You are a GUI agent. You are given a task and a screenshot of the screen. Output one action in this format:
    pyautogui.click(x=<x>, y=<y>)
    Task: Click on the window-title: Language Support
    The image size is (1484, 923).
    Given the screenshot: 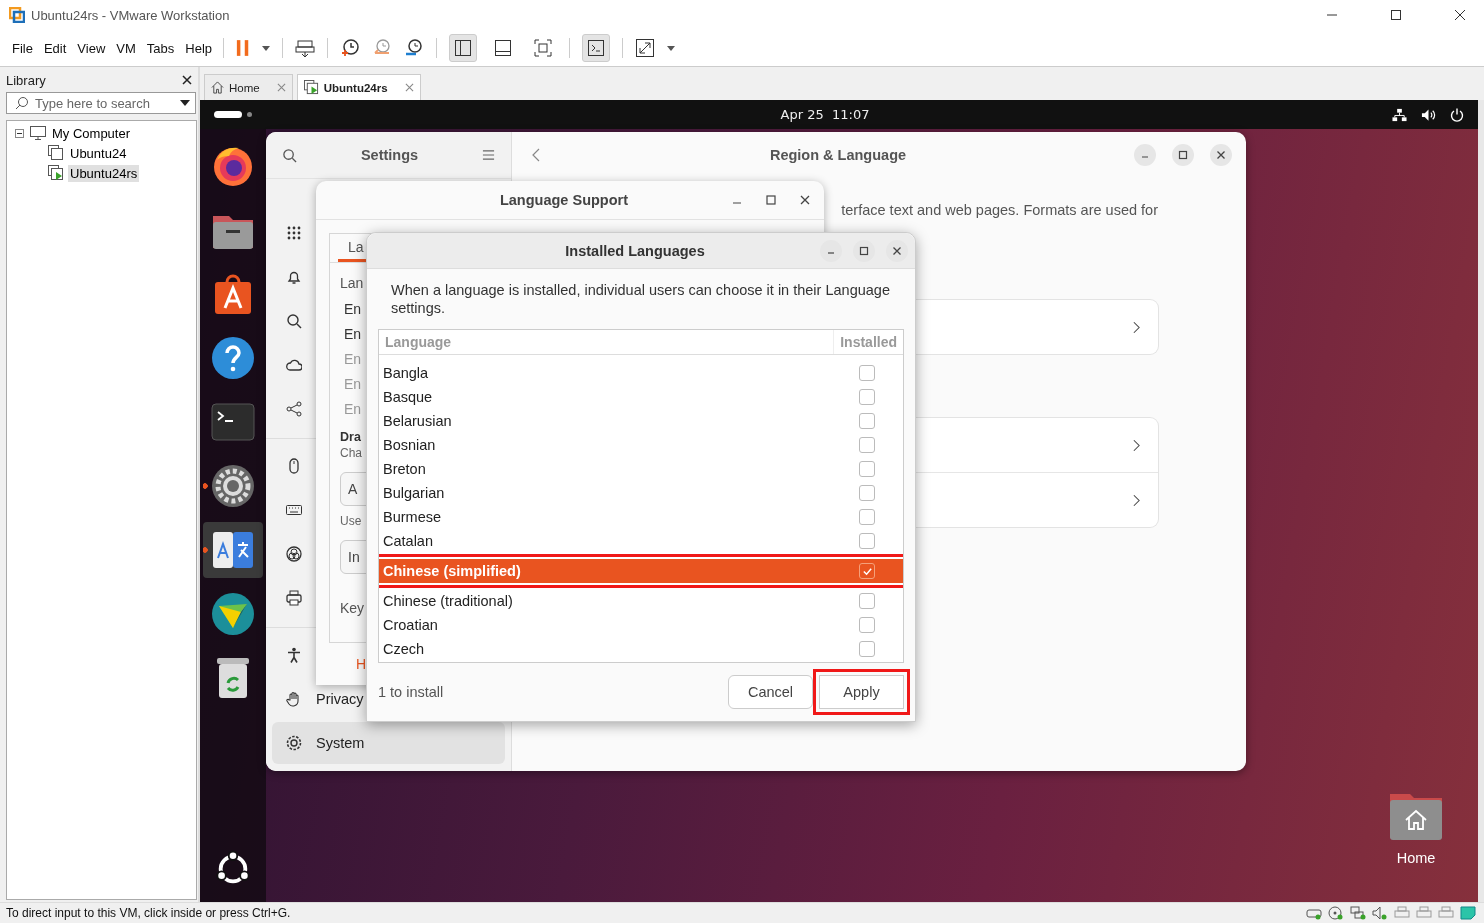 What is the action you would take?
    pyautogui.click(x=564, y=200)
    